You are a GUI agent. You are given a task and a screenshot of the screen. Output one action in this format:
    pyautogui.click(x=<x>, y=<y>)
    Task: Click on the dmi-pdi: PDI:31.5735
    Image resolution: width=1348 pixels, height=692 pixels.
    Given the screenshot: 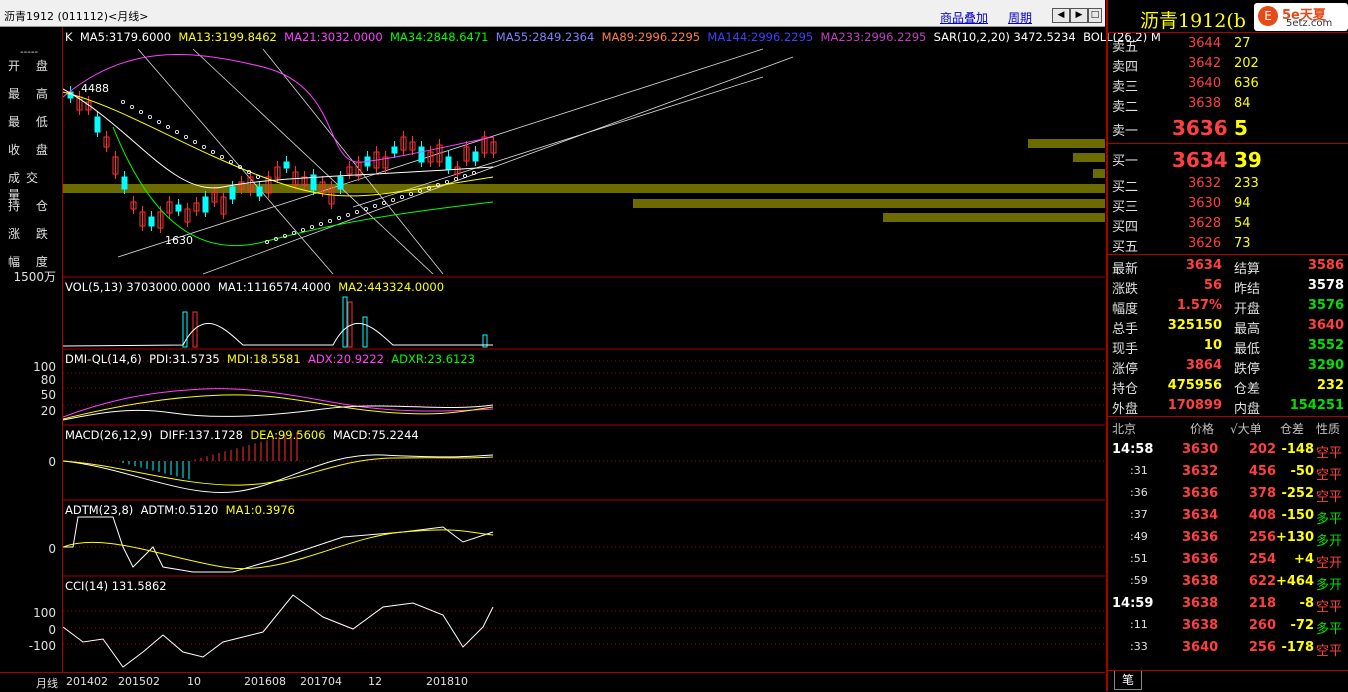 What is the action you would take?
    pyautogui.click(x=184, y=359)
    